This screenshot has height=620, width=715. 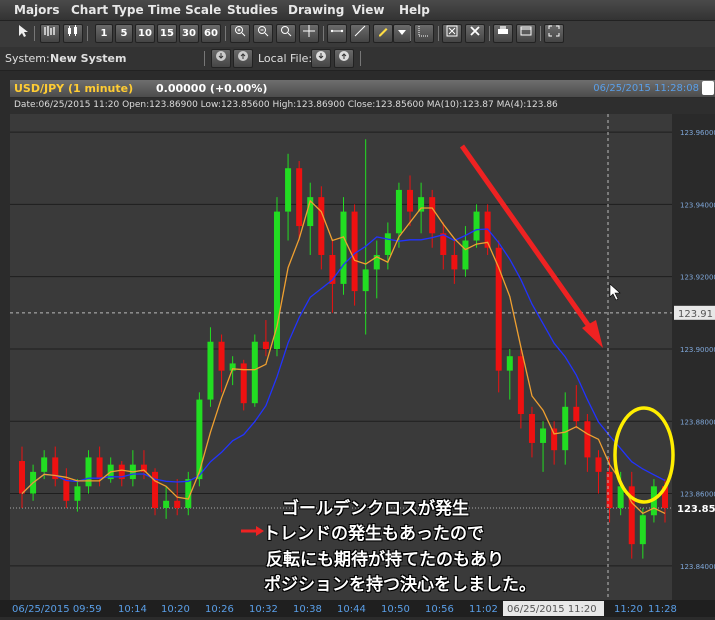 I want to click on timeframe-15-button: 15, so click(x=167, y=33).